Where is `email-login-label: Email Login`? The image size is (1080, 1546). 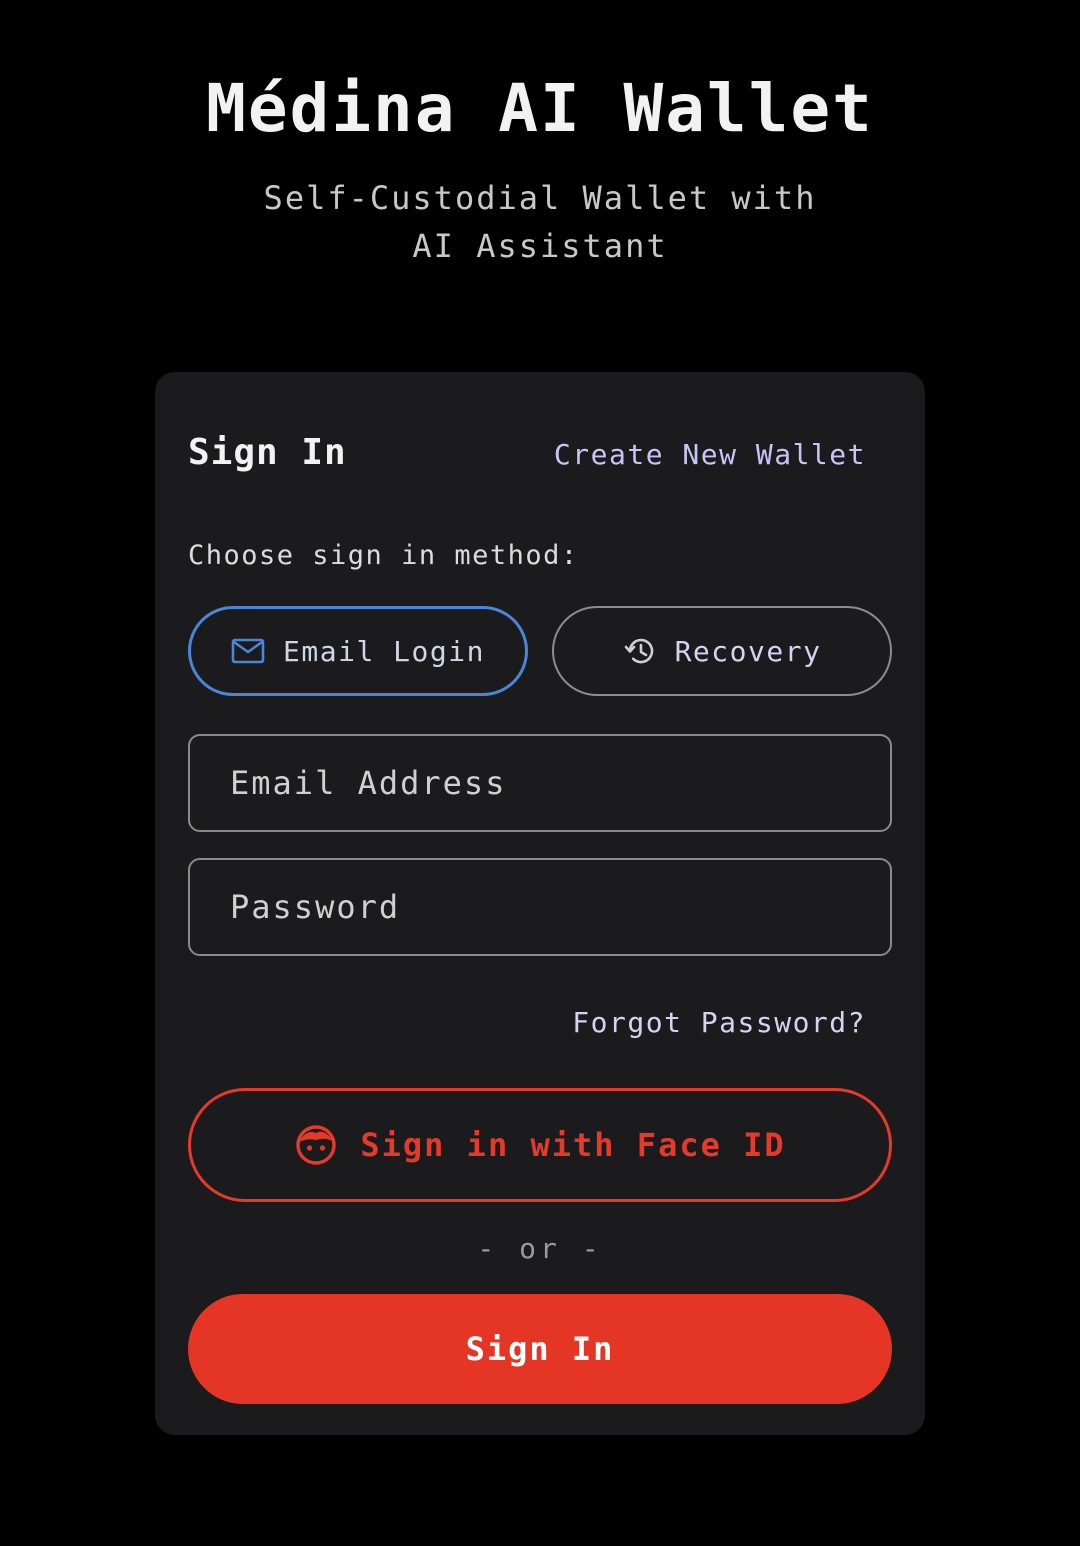 email-login-label: Email Login is located at coordinates (384, 651).